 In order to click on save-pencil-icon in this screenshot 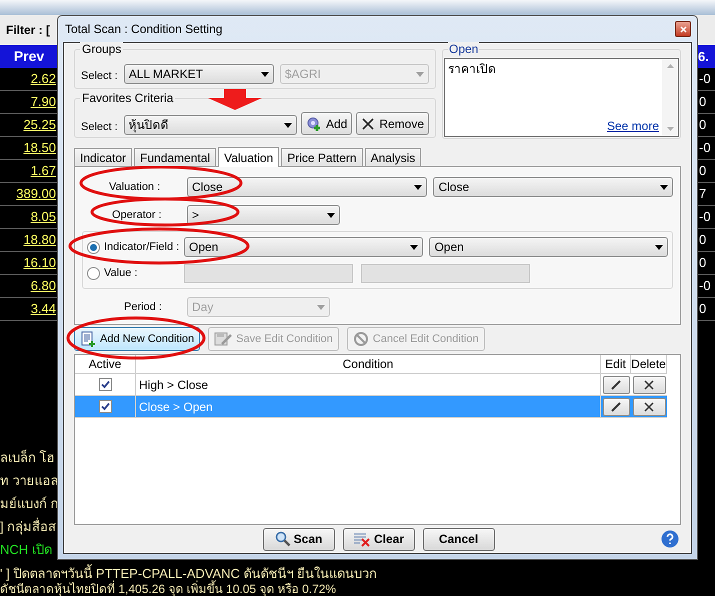, I will do `click(223, 339)`.